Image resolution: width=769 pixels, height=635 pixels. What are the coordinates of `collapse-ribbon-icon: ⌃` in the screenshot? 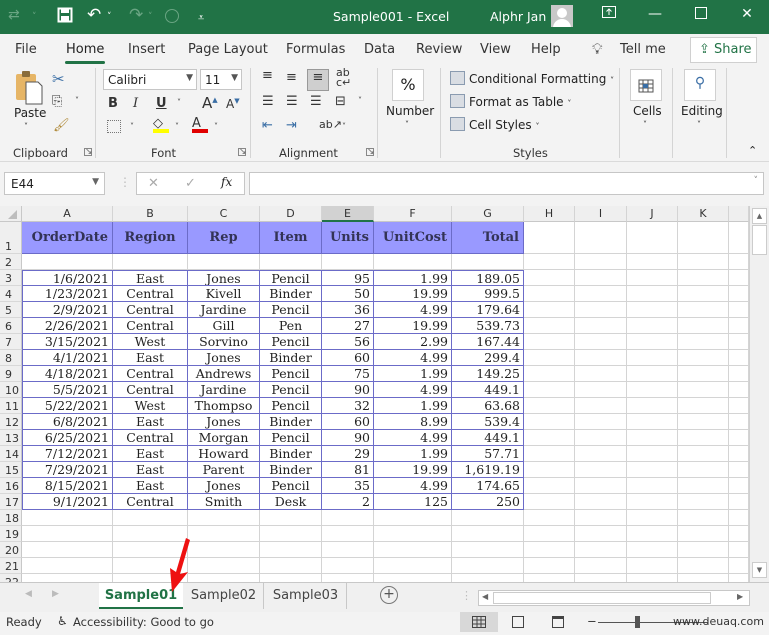 It's located at (752, 150).